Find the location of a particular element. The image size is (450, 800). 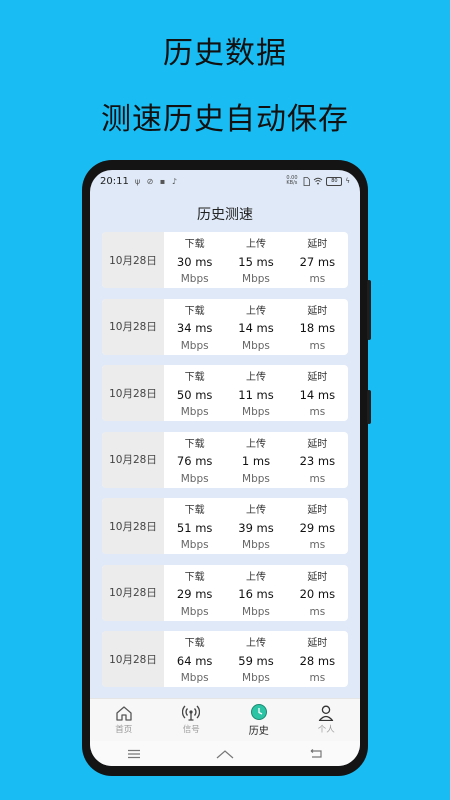

latency-value: 14 ms is located at coordinates (317, 394).